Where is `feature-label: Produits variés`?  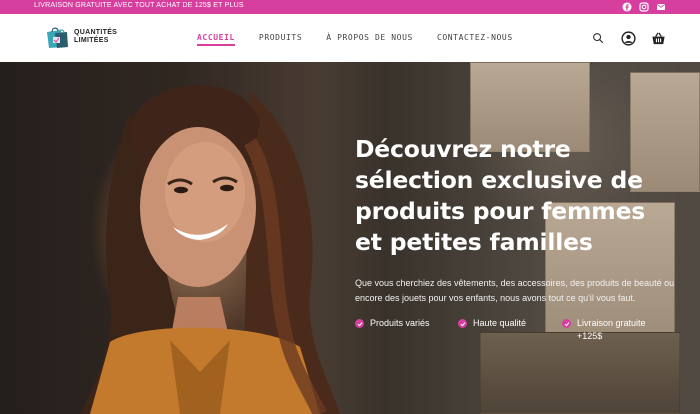 feature-label: Produits variés is located at coordinates (400, 323).